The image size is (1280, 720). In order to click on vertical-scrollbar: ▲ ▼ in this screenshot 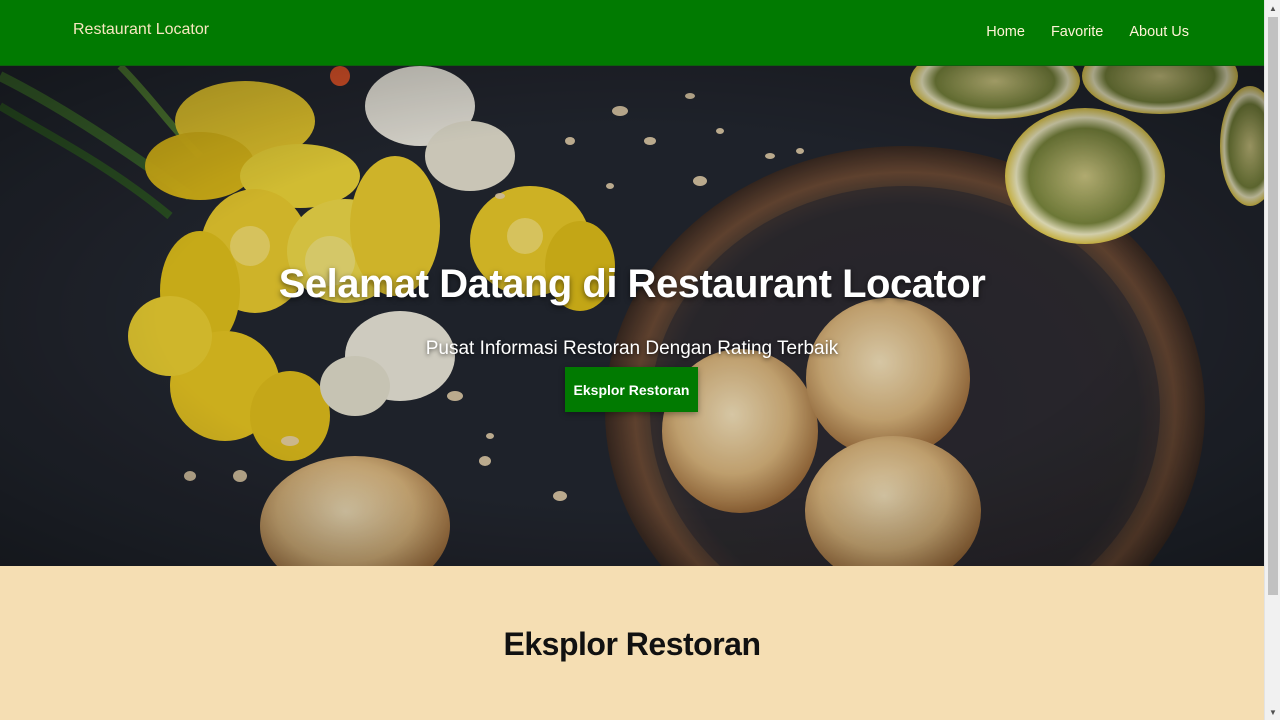, I will do `click(1272, 360)`.